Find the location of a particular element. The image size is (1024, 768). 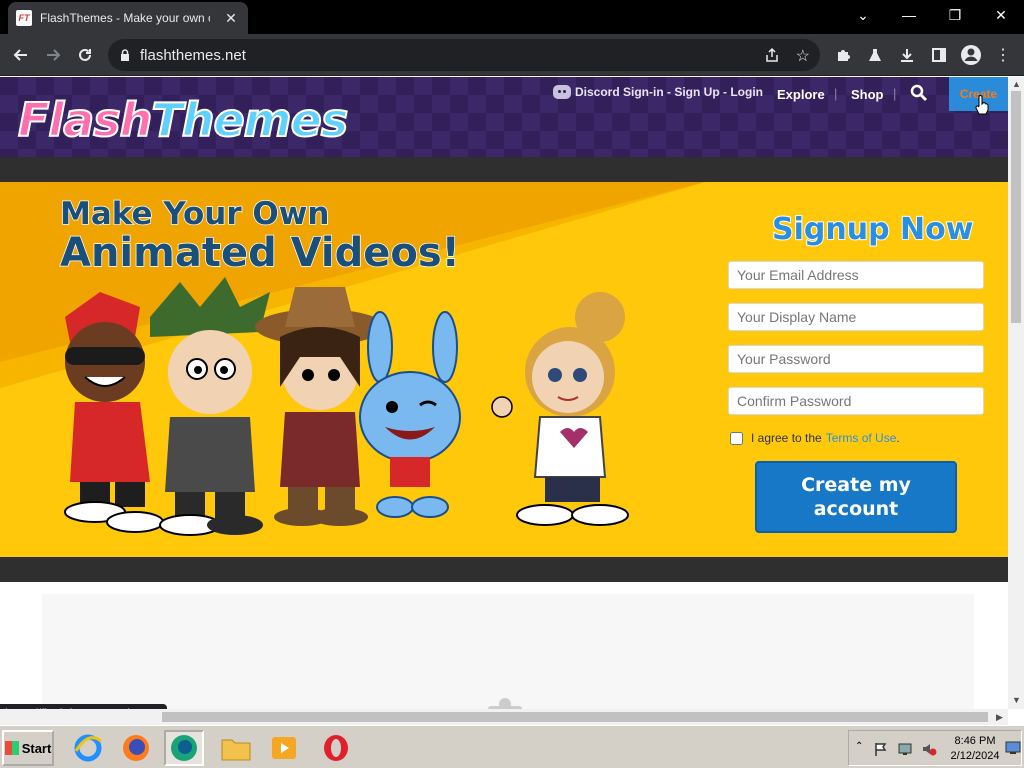

content-panel is located at coordinates (508, 654).